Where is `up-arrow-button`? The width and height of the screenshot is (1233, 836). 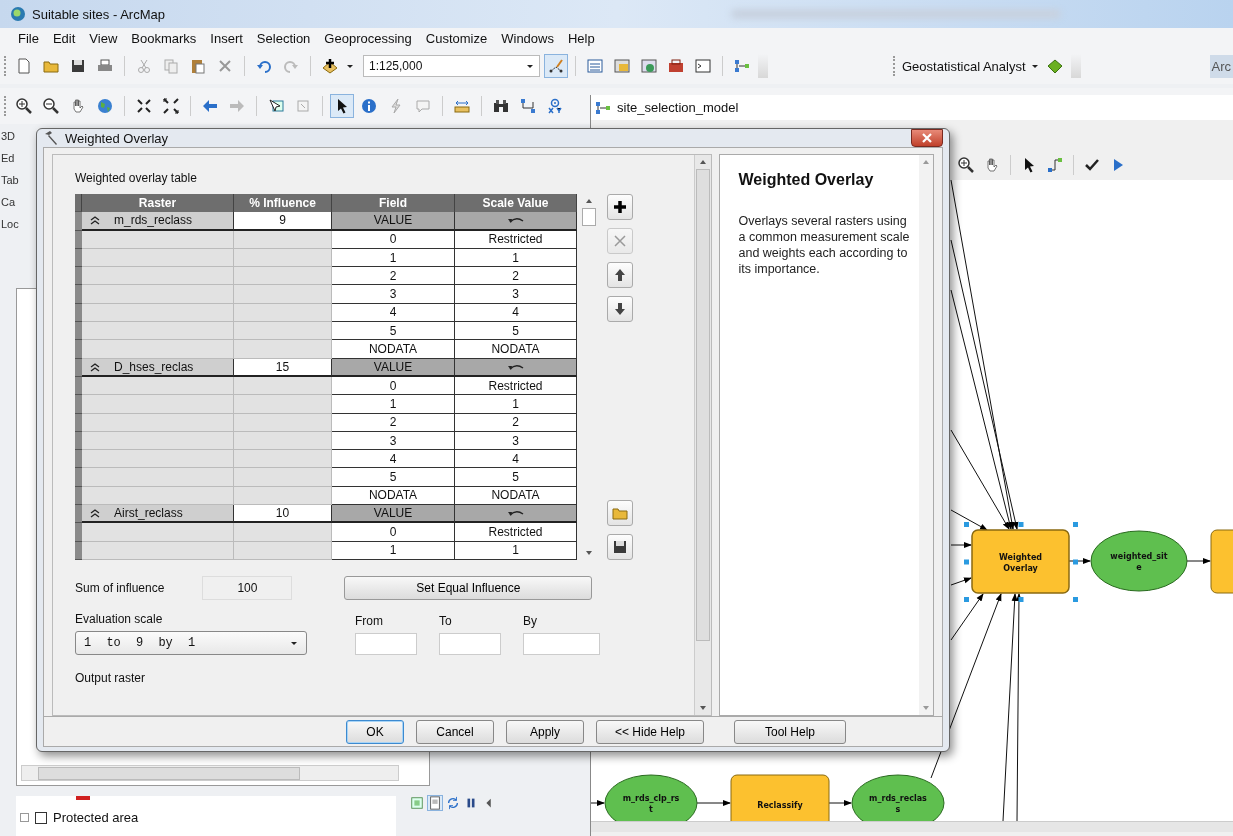 up-arrow-button is located at coordinates (620, 275).